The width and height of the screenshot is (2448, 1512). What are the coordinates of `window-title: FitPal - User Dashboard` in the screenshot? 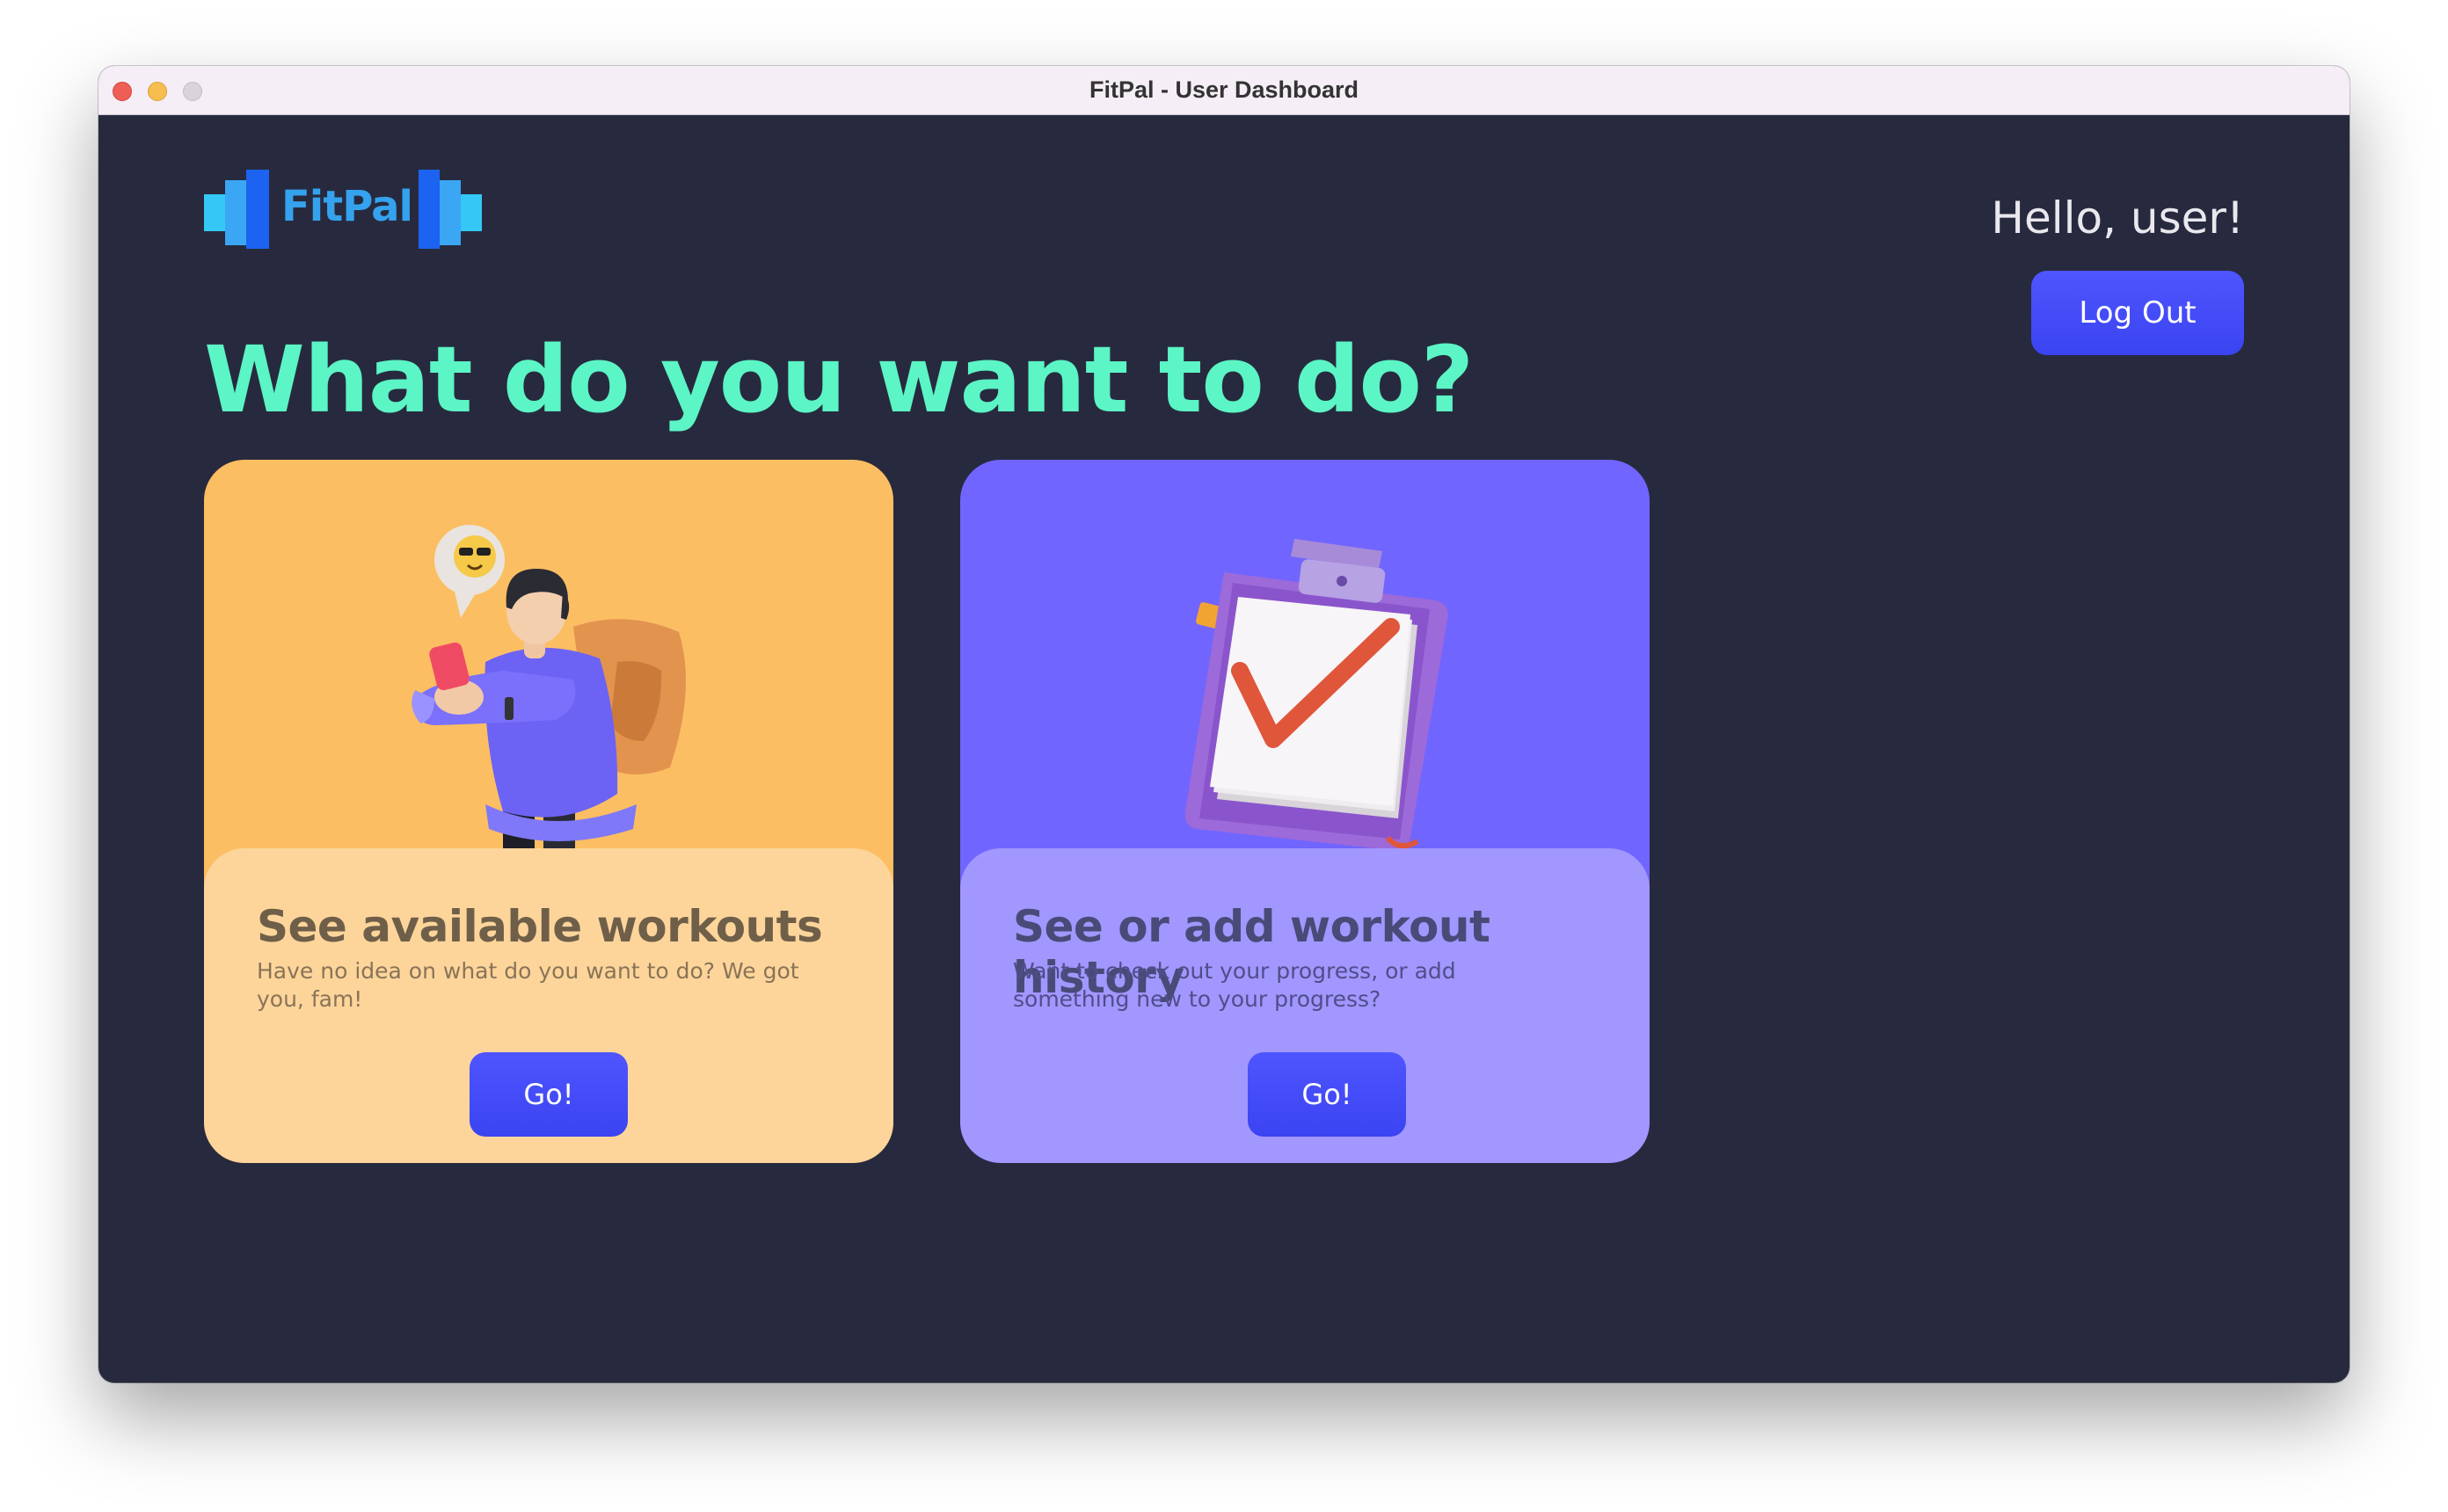 It's located at (1224, 90).